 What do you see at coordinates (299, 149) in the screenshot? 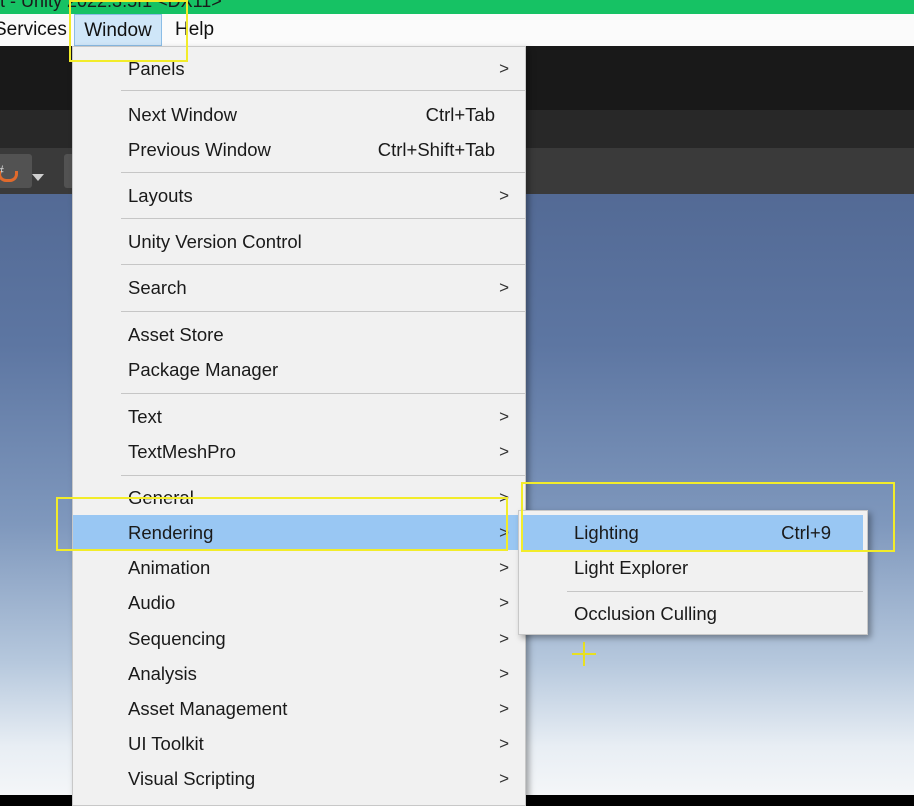
I see `menu-item-previous-window: Previous Window Ctrl+Shift+Tab` at bounding box center [299, 149].